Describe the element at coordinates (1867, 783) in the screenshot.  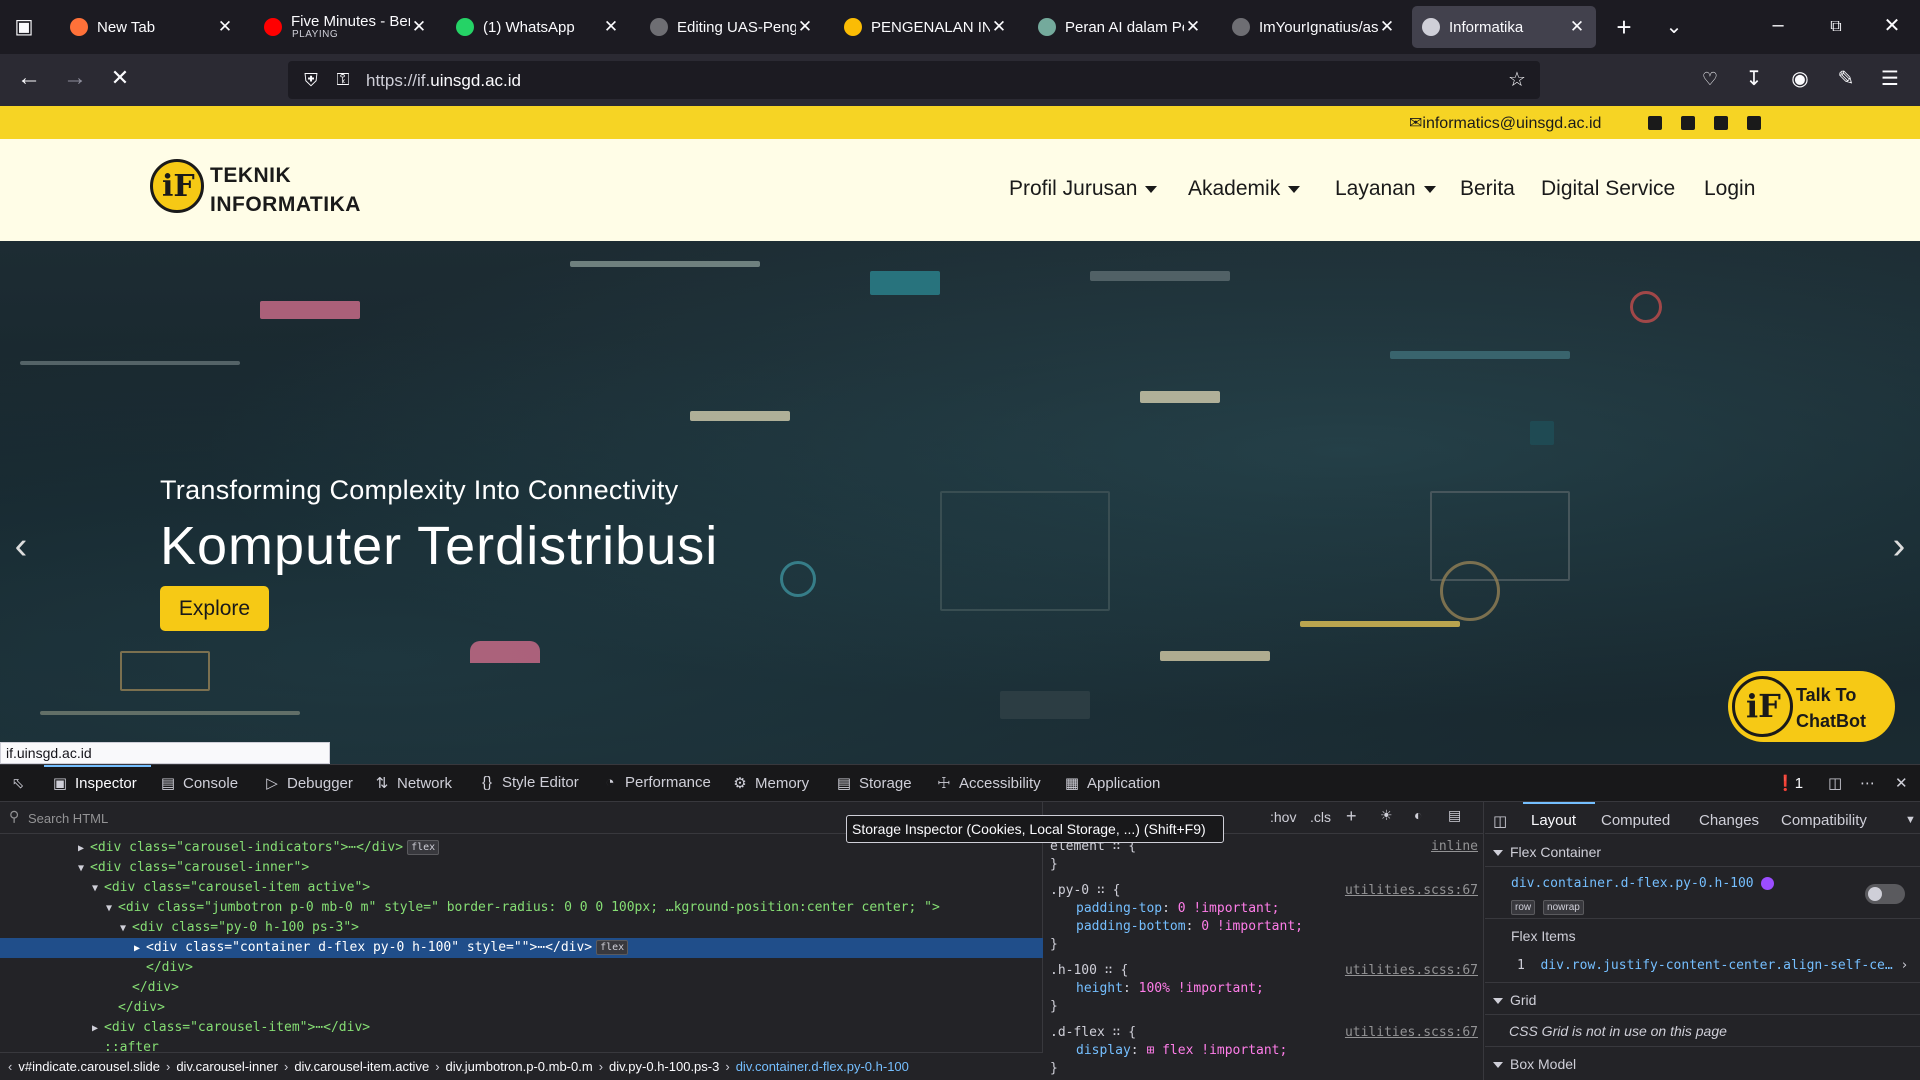
I see `more-options-icon: ⋯` at that location.